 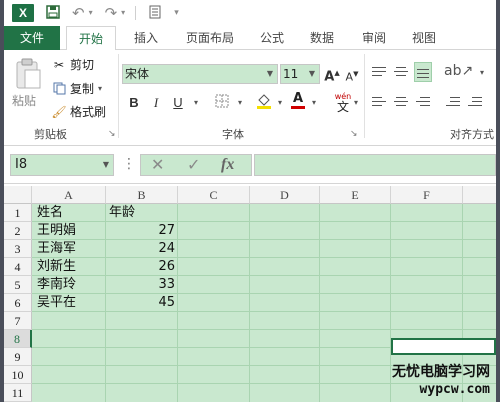 What do you see at coordinates (70, 213) in the screenshot?
I see `cell-a1: 姓名` at bounding box center [70, 213].